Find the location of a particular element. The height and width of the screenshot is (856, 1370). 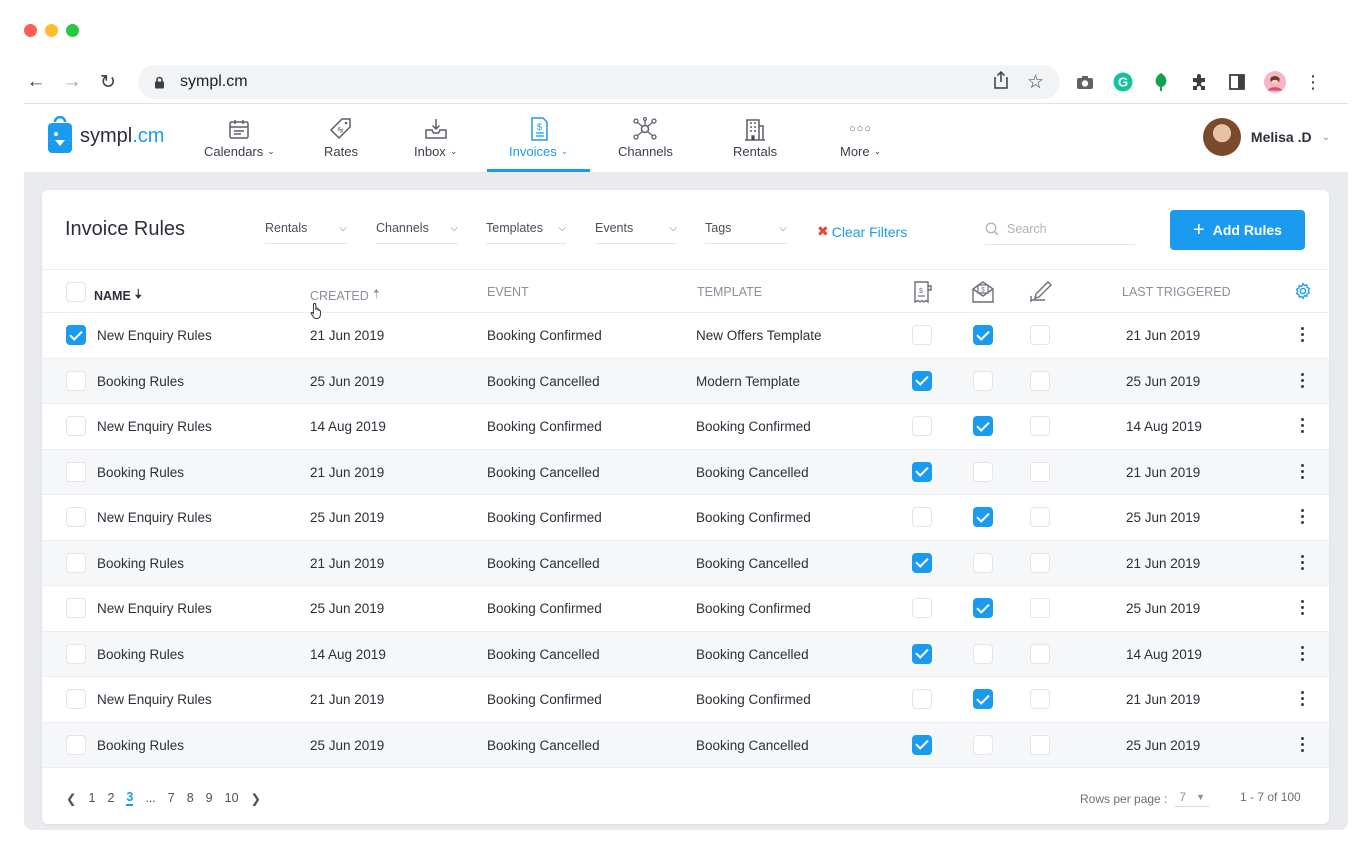

side-panel-icon is located at coordinates (1237, 82).